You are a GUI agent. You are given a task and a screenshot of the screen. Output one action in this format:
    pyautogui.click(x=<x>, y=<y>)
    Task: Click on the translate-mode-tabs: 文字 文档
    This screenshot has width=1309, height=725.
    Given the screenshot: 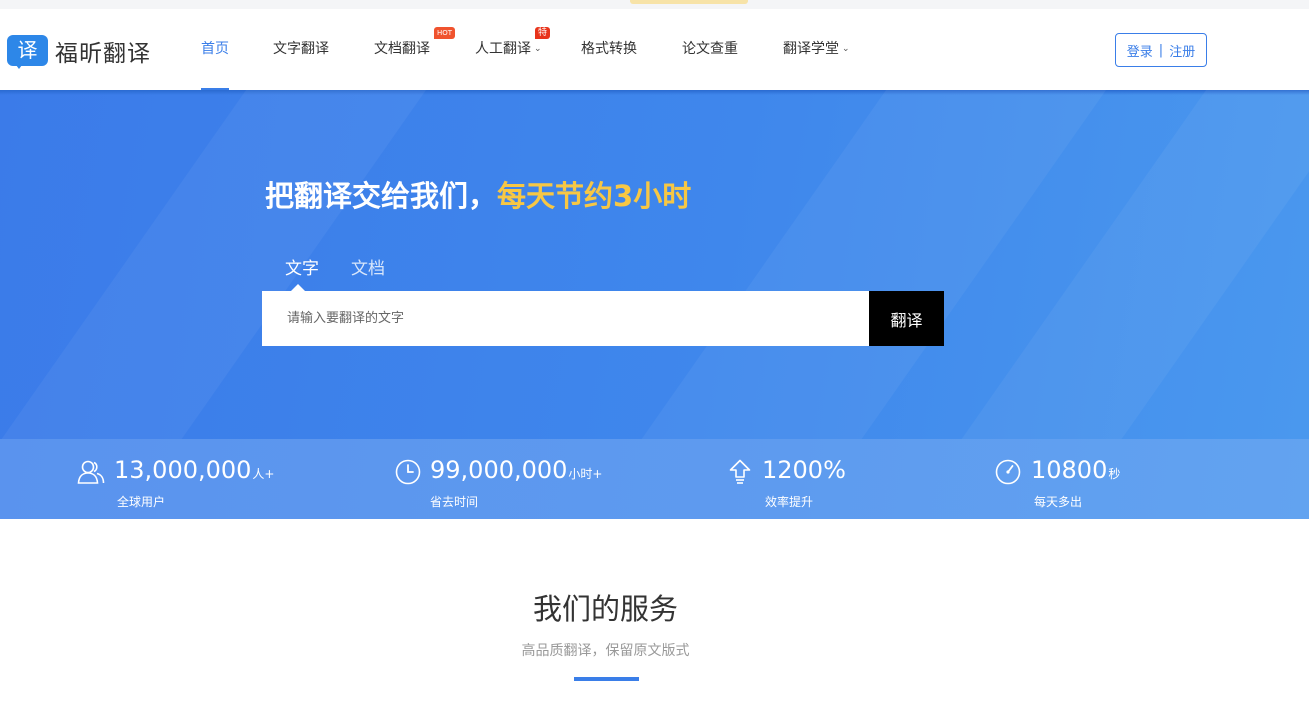 What is the action you would take?
    pyautogui.click(x=351, y=273)
    